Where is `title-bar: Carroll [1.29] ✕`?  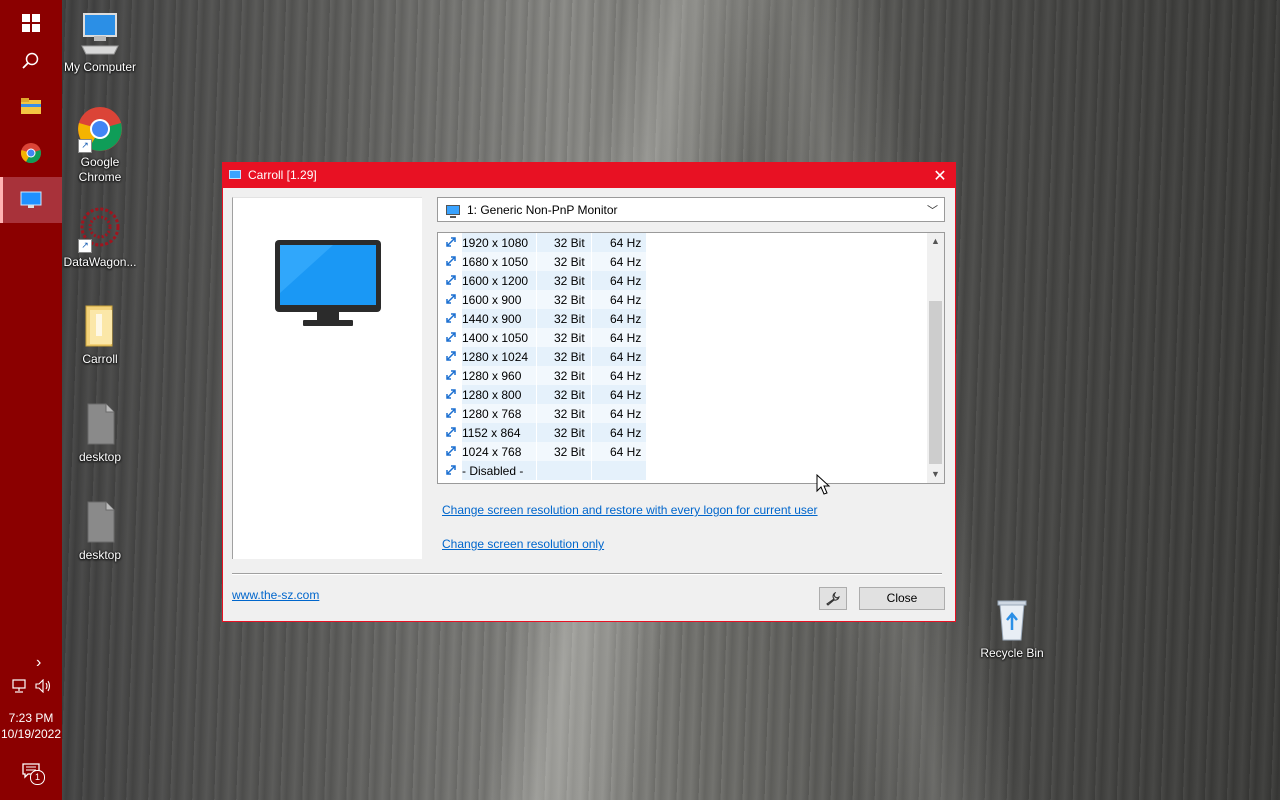 title-bar: Carroll [1.29] ✕ is located at coordinates (589, 175).